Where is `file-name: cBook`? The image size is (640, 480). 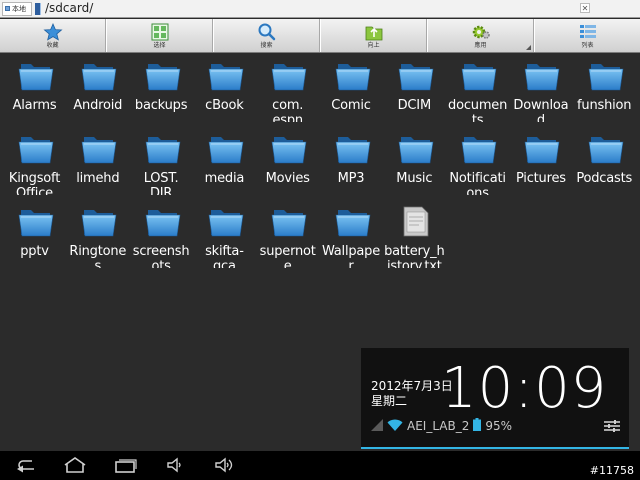 file-name: cBook is located at coordinates (224, 105).